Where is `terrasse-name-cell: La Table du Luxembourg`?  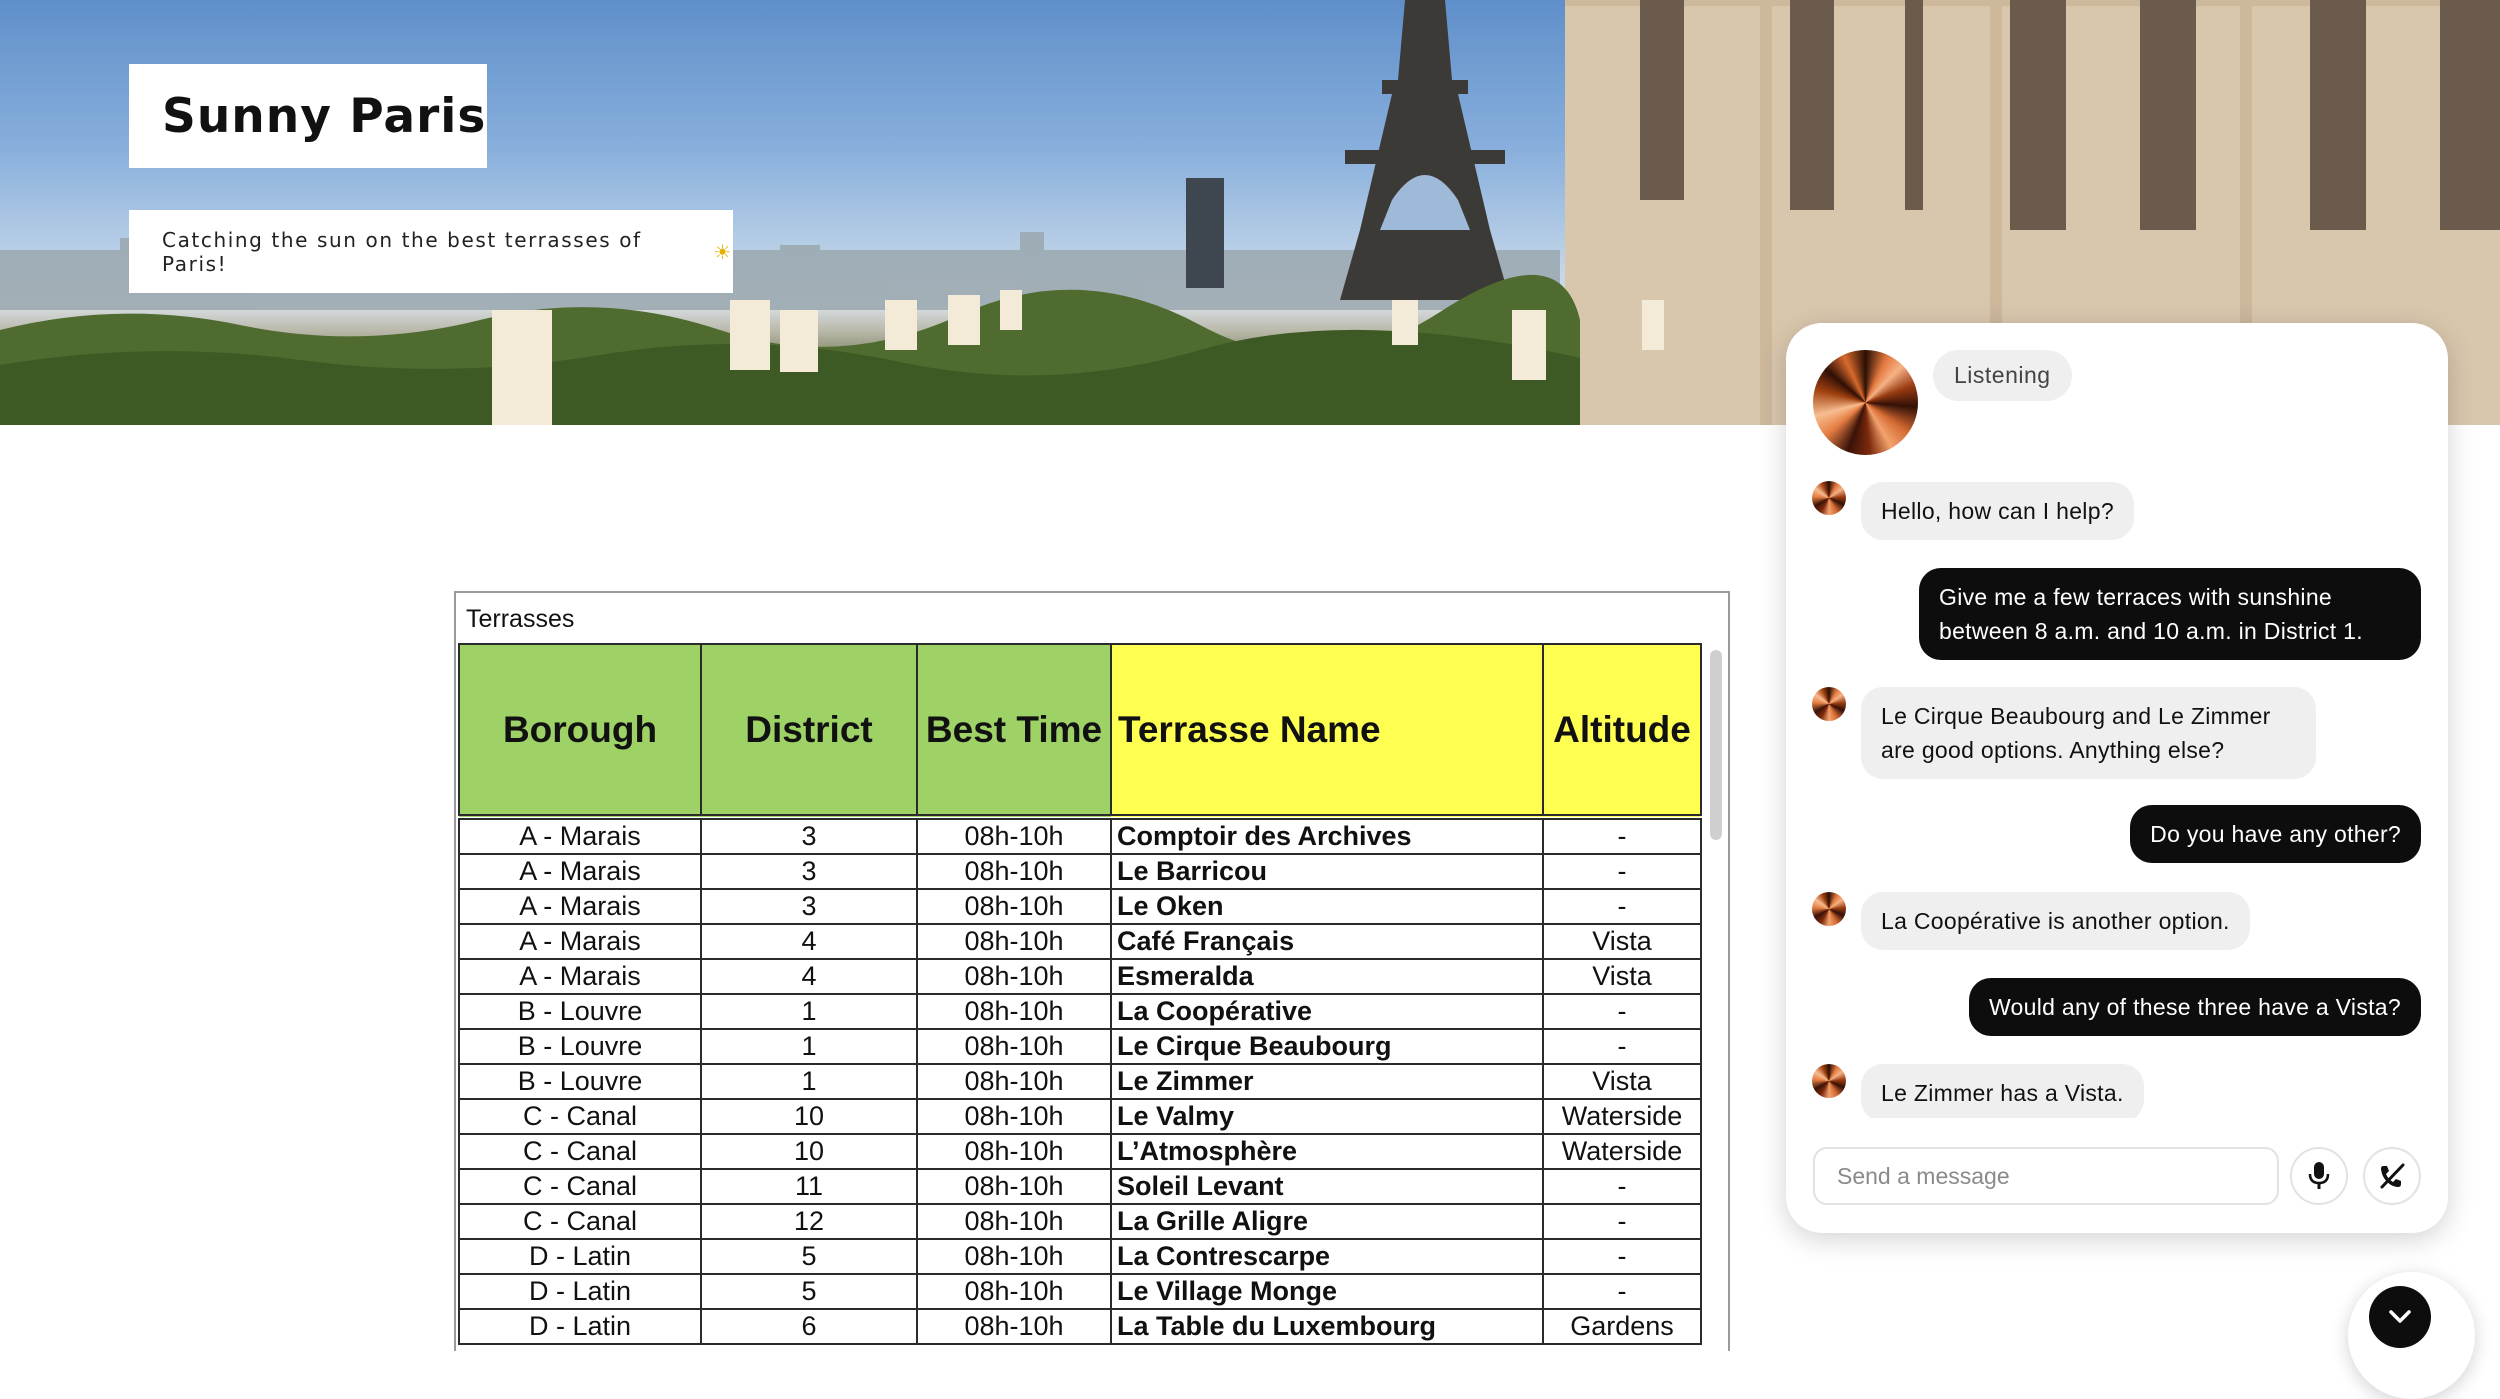 terrasse-name-cell: La Table du Luxembourg is located at coordinates (1327, 1327).